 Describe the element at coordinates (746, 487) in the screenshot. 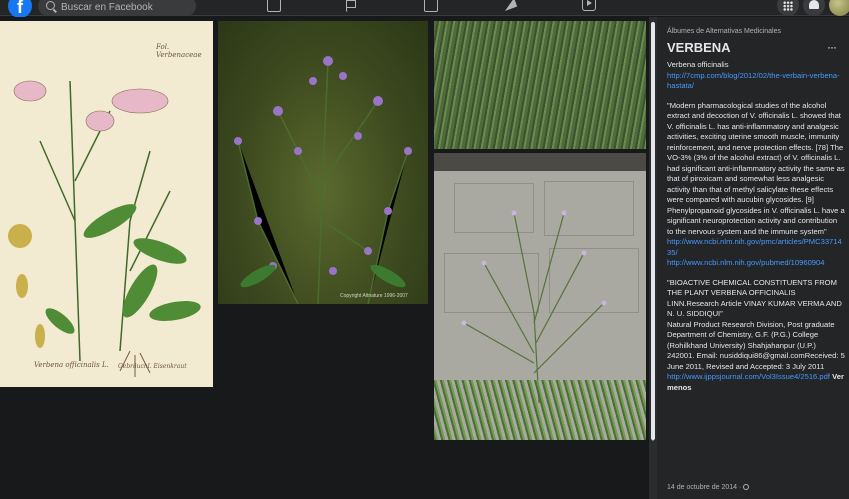

I see `globe-icon` at that location.